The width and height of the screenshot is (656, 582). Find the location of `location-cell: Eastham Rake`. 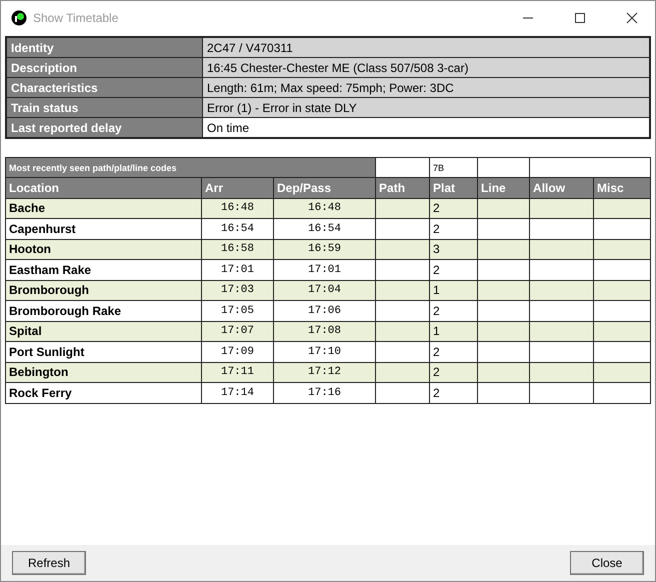

location-cell: Eastham Rake is located at coordinates (104, 270).